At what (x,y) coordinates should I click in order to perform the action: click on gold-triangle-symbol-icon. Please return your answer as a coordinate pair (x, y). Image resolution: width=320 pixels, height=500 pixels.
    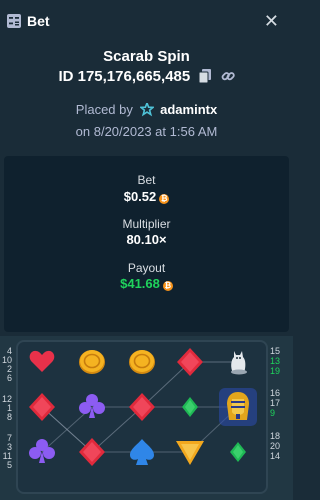
    Looking at the image, I should click on (190, 452).